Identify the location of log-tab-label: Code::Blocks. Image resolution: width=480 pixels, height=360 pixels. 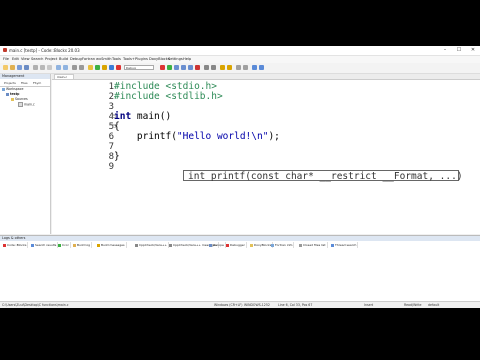
(17, 245).